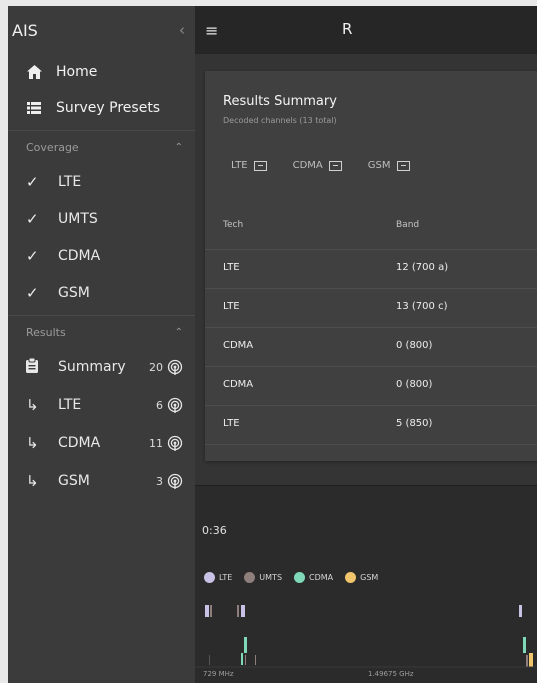 The width and height of the screenshot is (537, 683). Describe the element at coordinates (371, 268) in the screenshot. I see `table-row: LTE 12 (700 a)` at that location.